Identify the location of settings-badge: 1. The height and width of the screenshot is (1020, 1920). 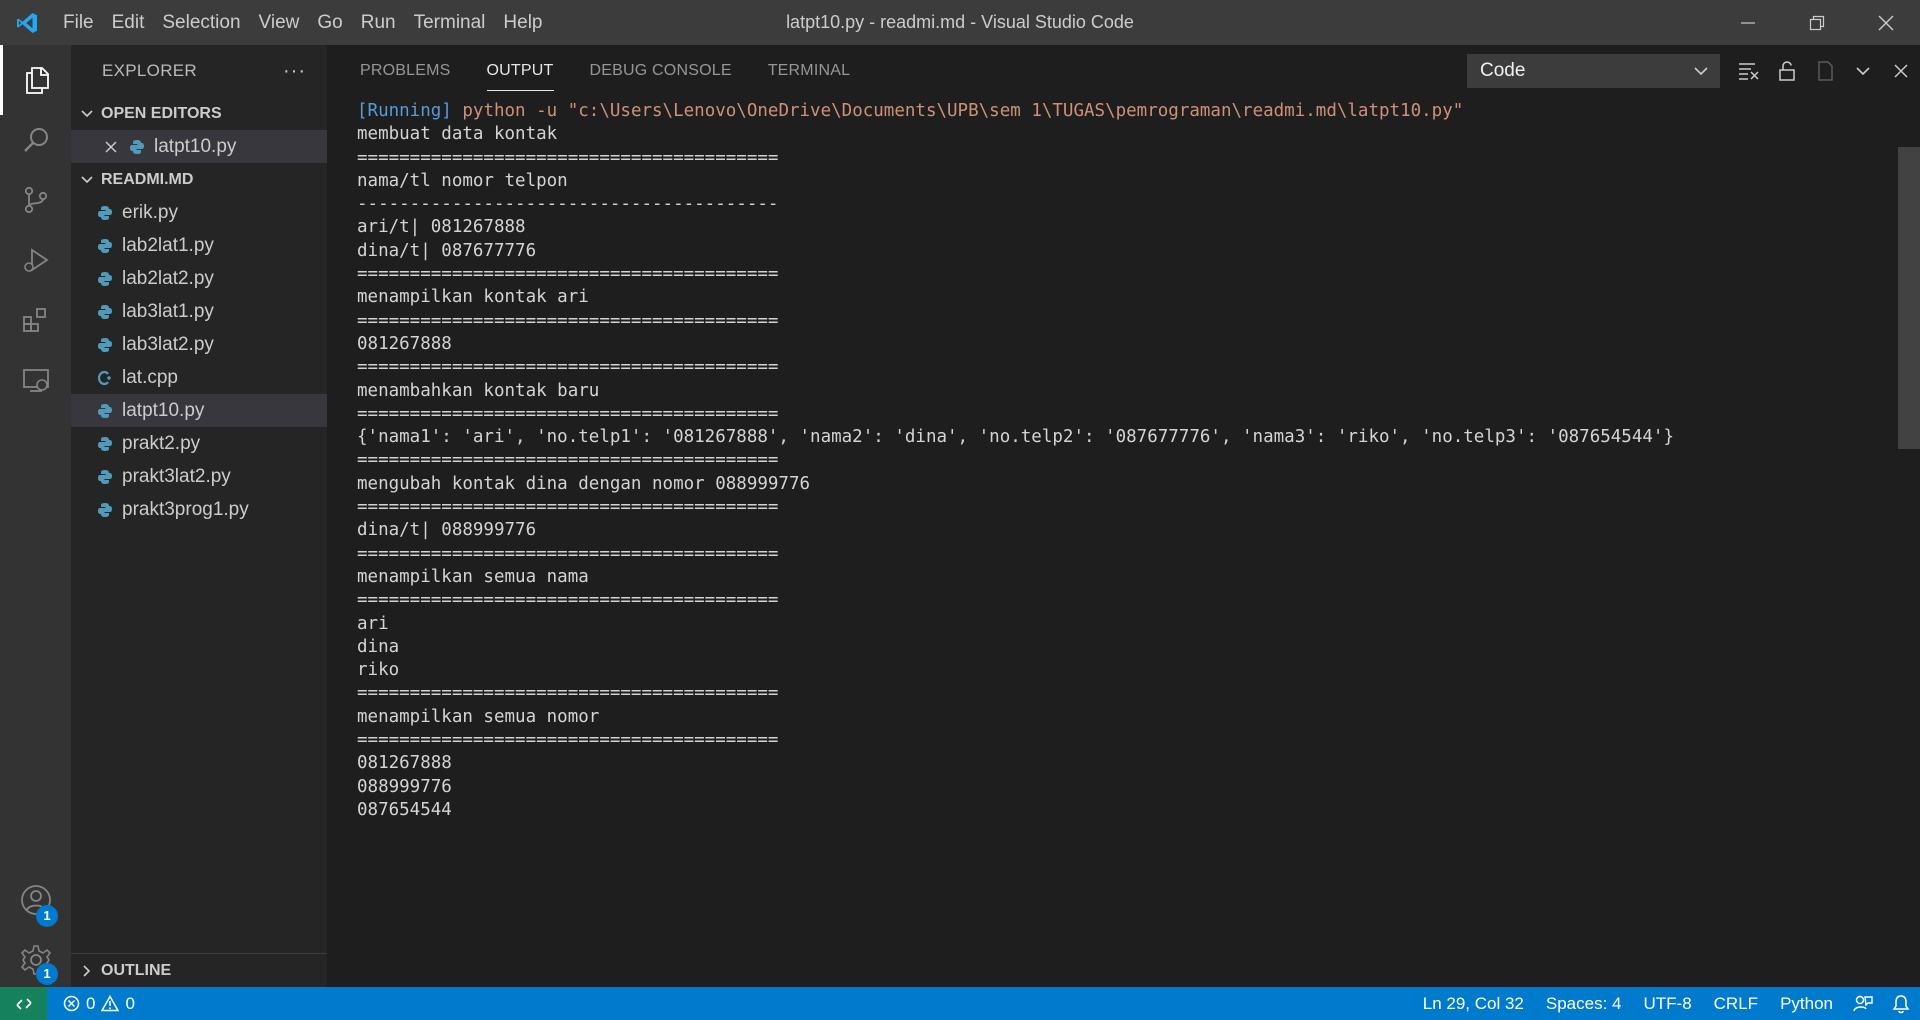
(47, 974).